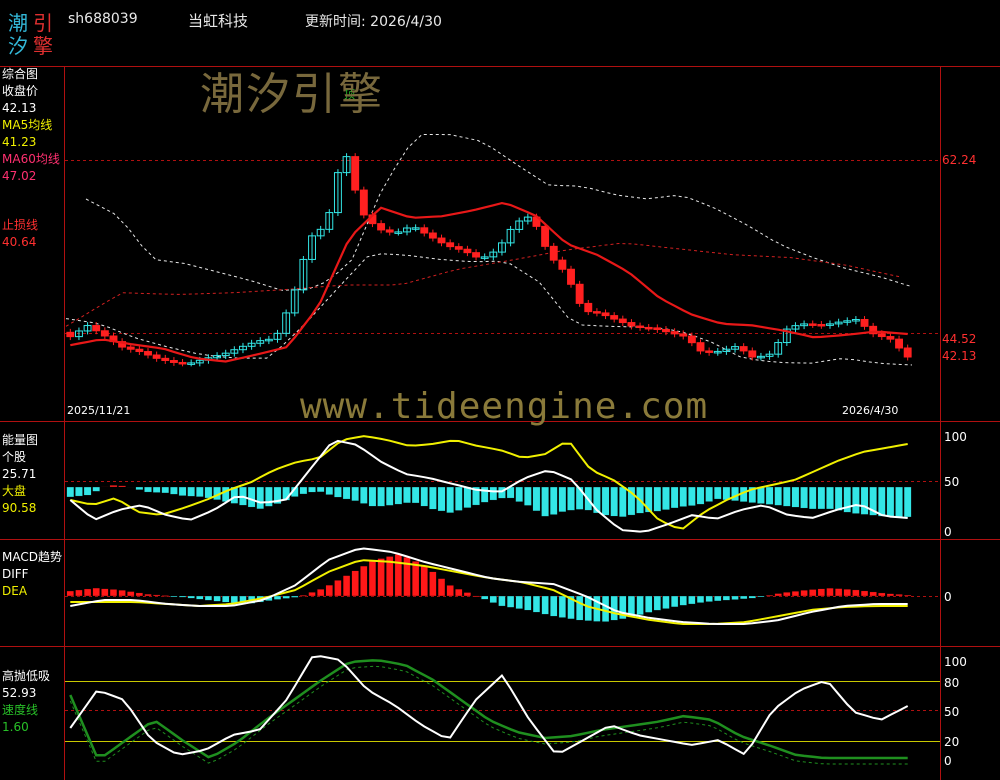 This screenshot has height=780, width=1000. Describe the element at coordinates (14, 491) in the screenshot. I see `market-energy-label: 大盘` at that location.